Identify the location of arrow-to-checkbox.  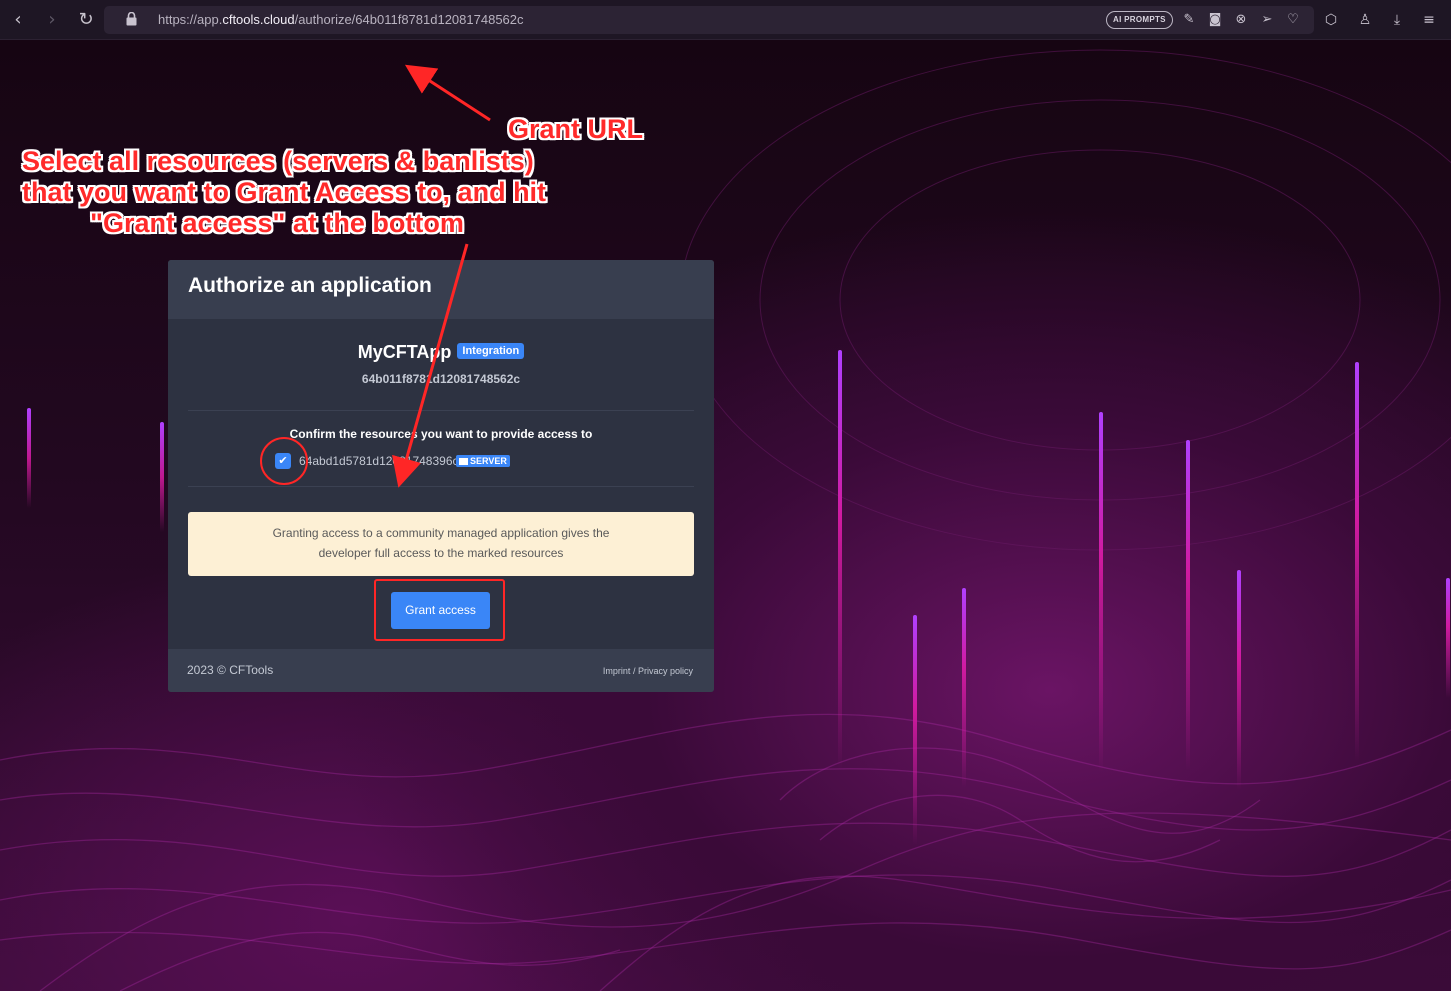
(430, 365).